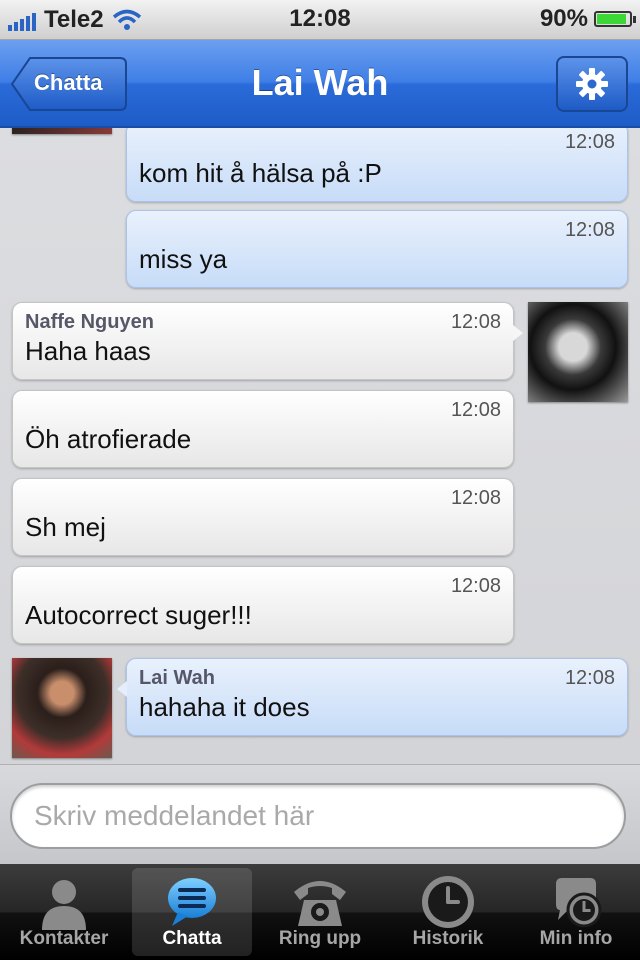  What do you see at coordinates (177, 678) in the screenshot?
I see `message-sender: Lai Wah` at bounding box center [177, 678].